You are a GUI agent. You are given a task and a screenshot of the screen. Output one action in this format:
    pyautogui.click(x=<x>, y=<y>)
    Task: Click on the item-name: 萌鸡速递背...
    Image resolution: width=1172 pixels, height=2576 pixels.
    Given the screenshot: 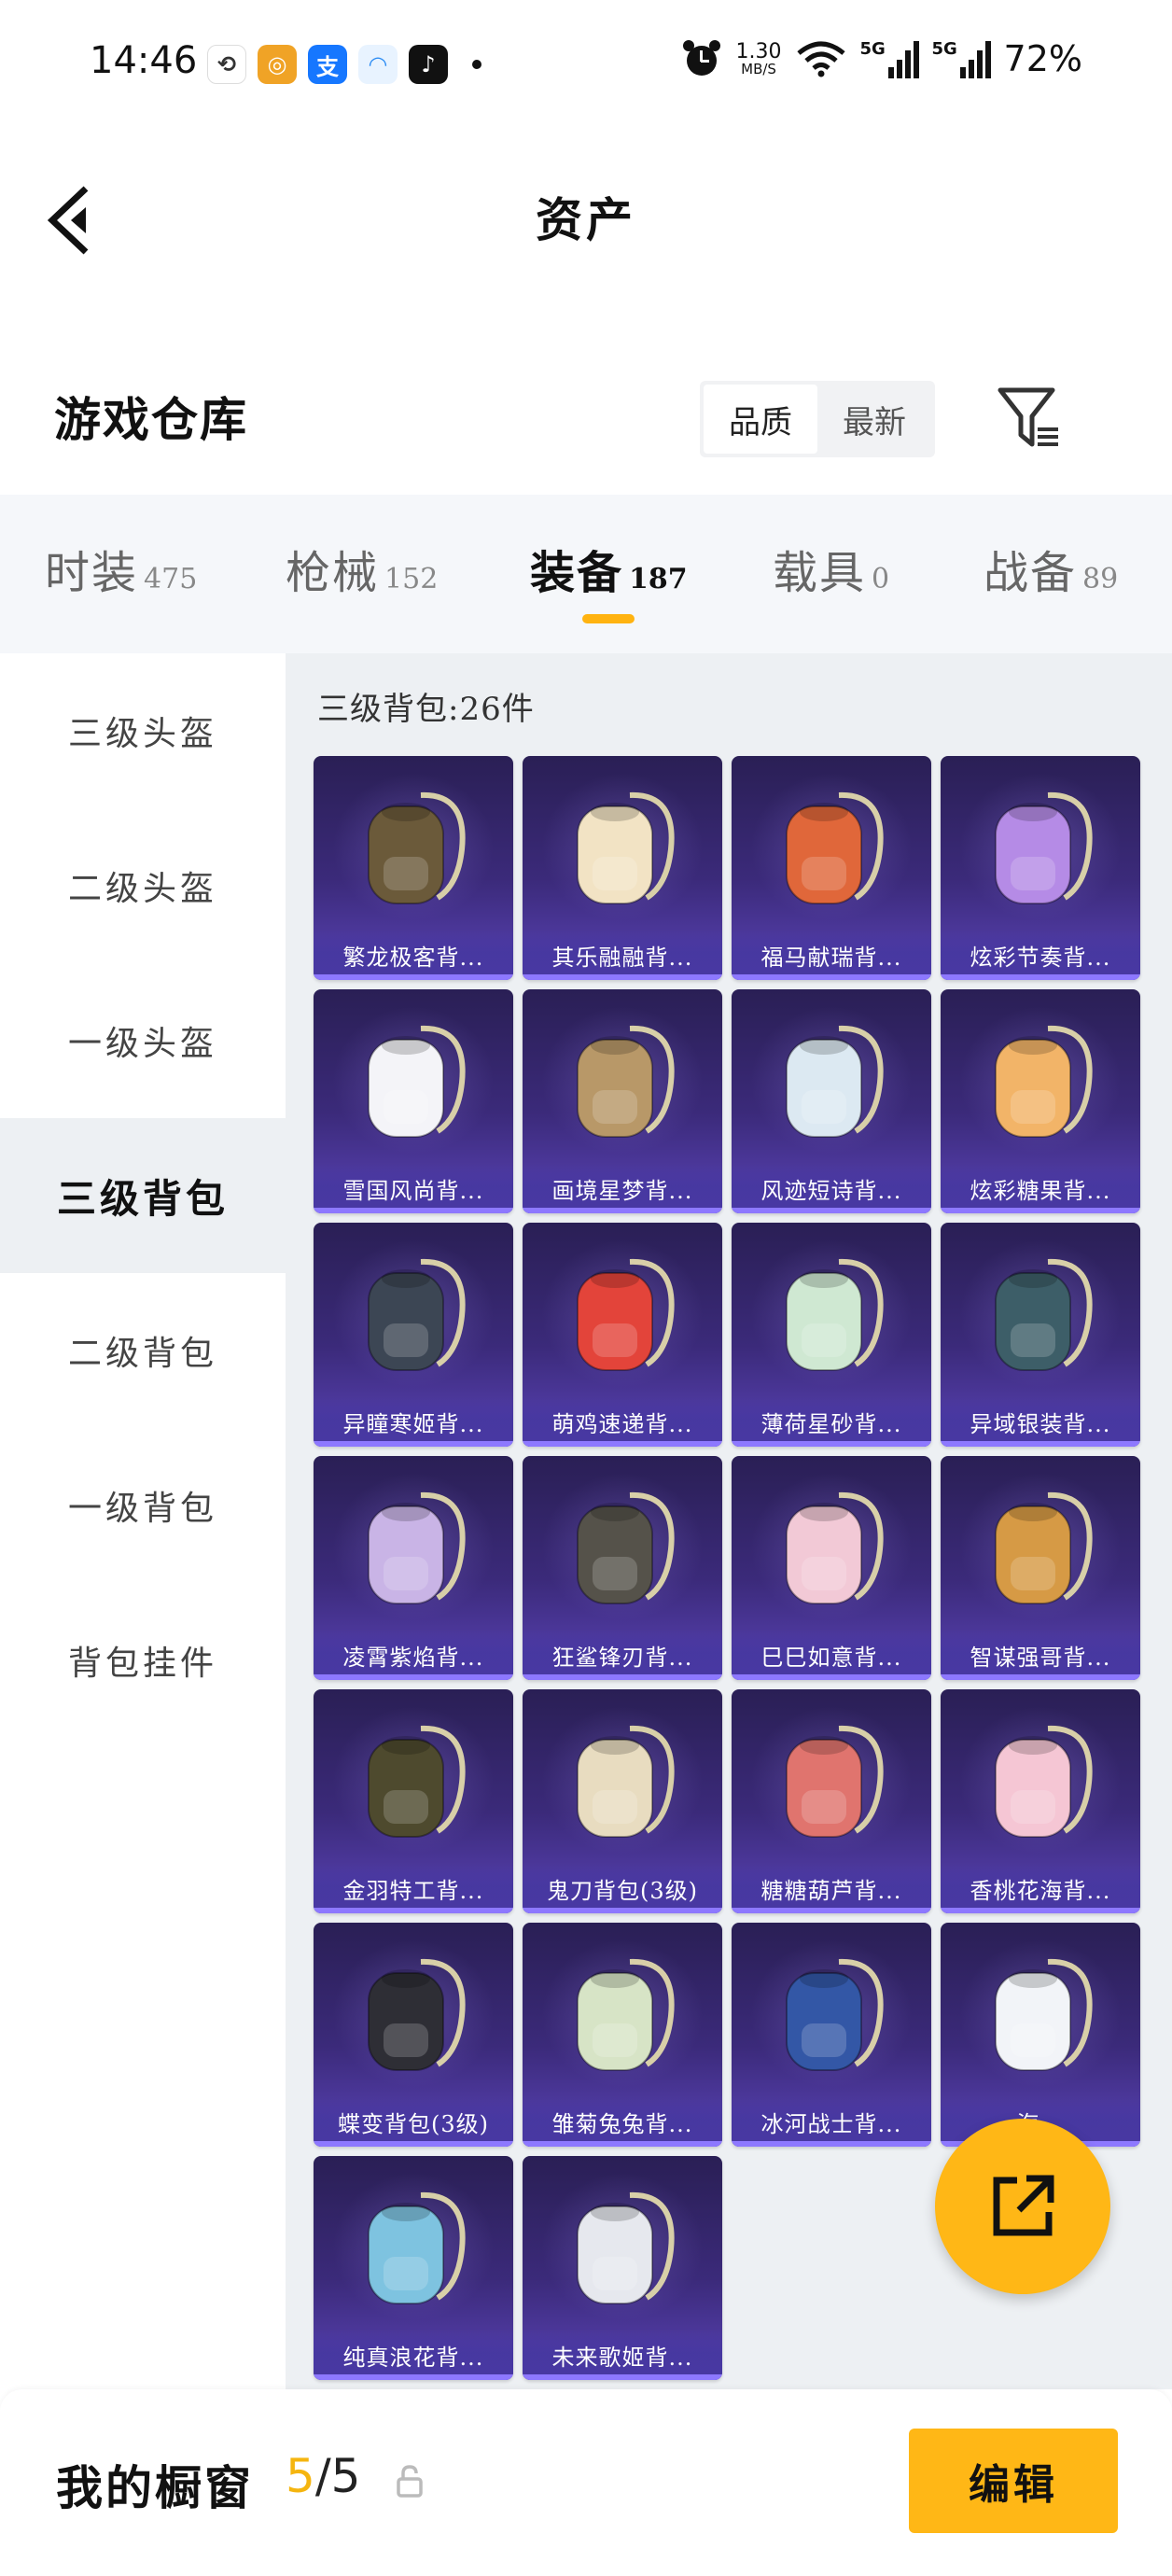 What is the action you would take?
    pyautogui.click(x=622, y=1421)
    